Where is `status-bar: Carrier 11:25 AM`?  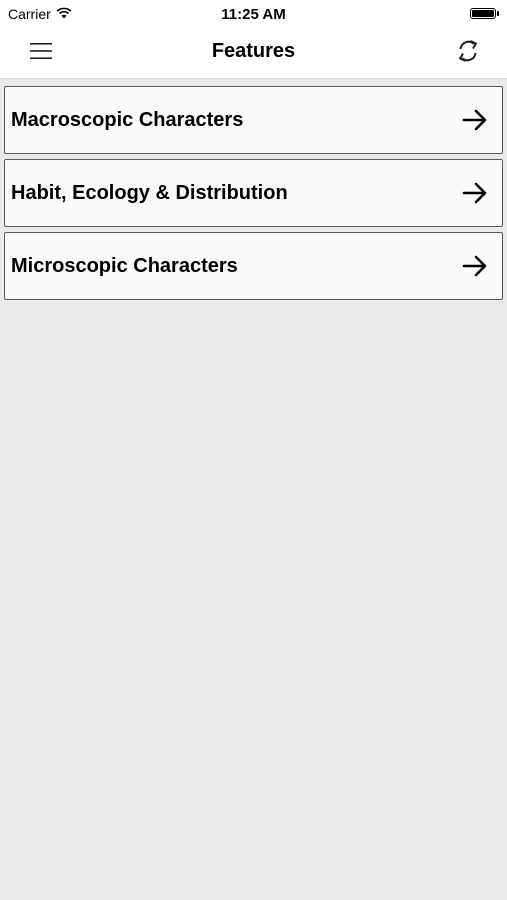 status-bar: Carrier 11:25 AM is located at coordinates (253, 14).